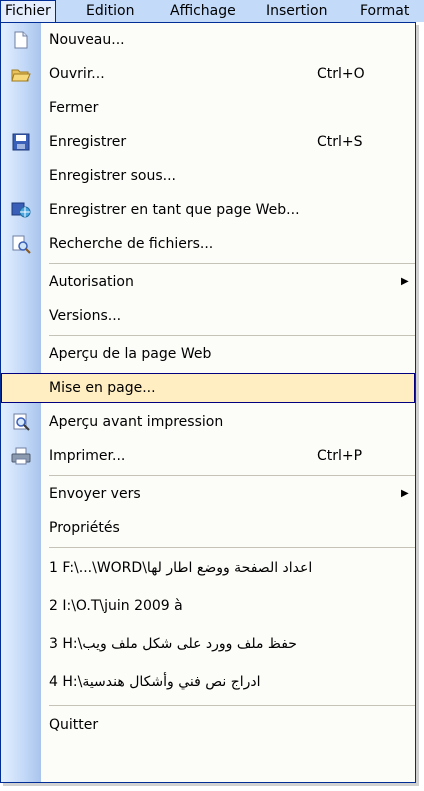 The height and width of the screenshot is (791, 424). What do you see at coordinates (21, 456) in the screenshot?
I see `printer-icon` at bounding box center [21, 456].